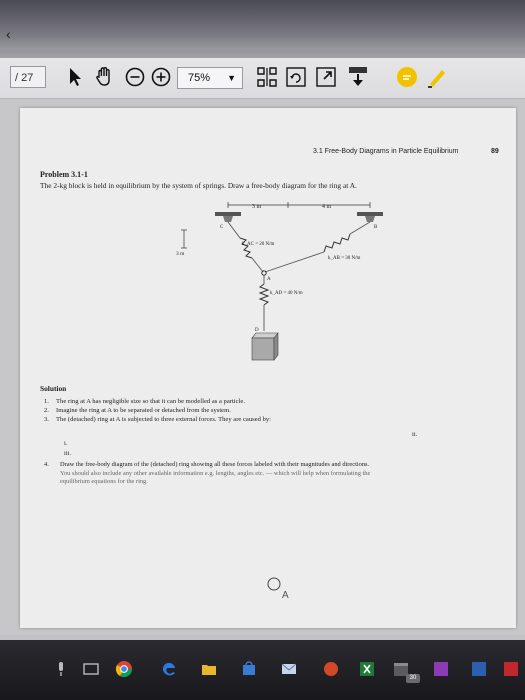  Describe the element at coordinates (296, 77) in the screenshot. I see `rotate-icon` at that location.